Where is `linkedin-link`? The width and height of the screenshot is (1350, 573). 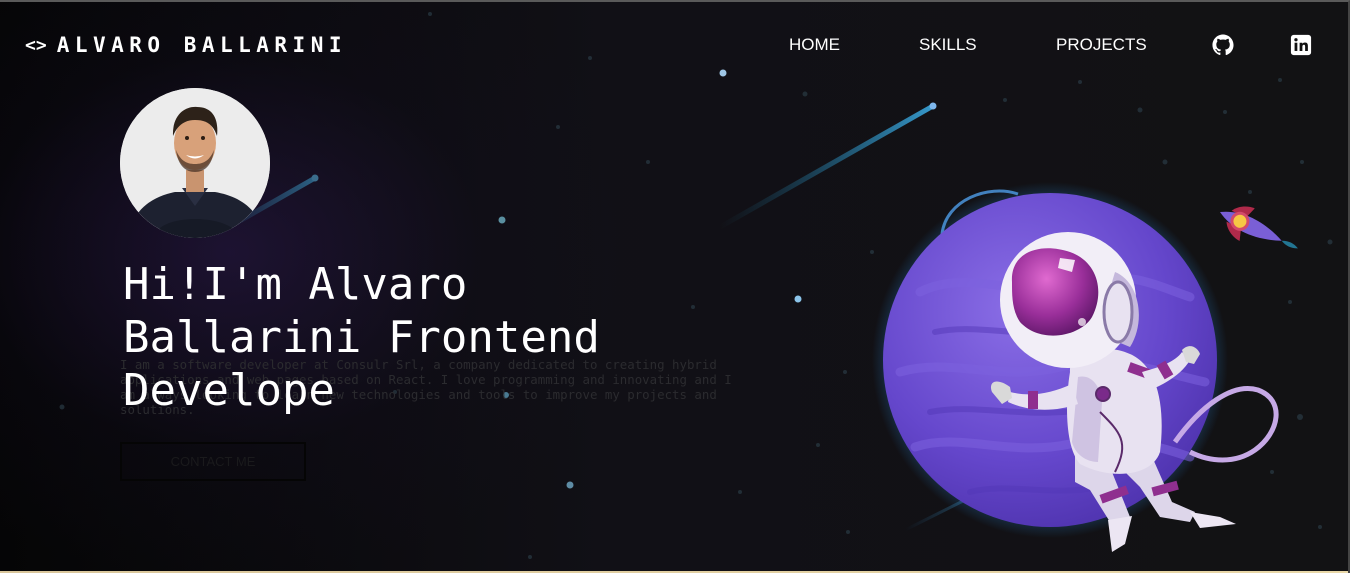
linkedin-link is located at coordinates (1301, 45).